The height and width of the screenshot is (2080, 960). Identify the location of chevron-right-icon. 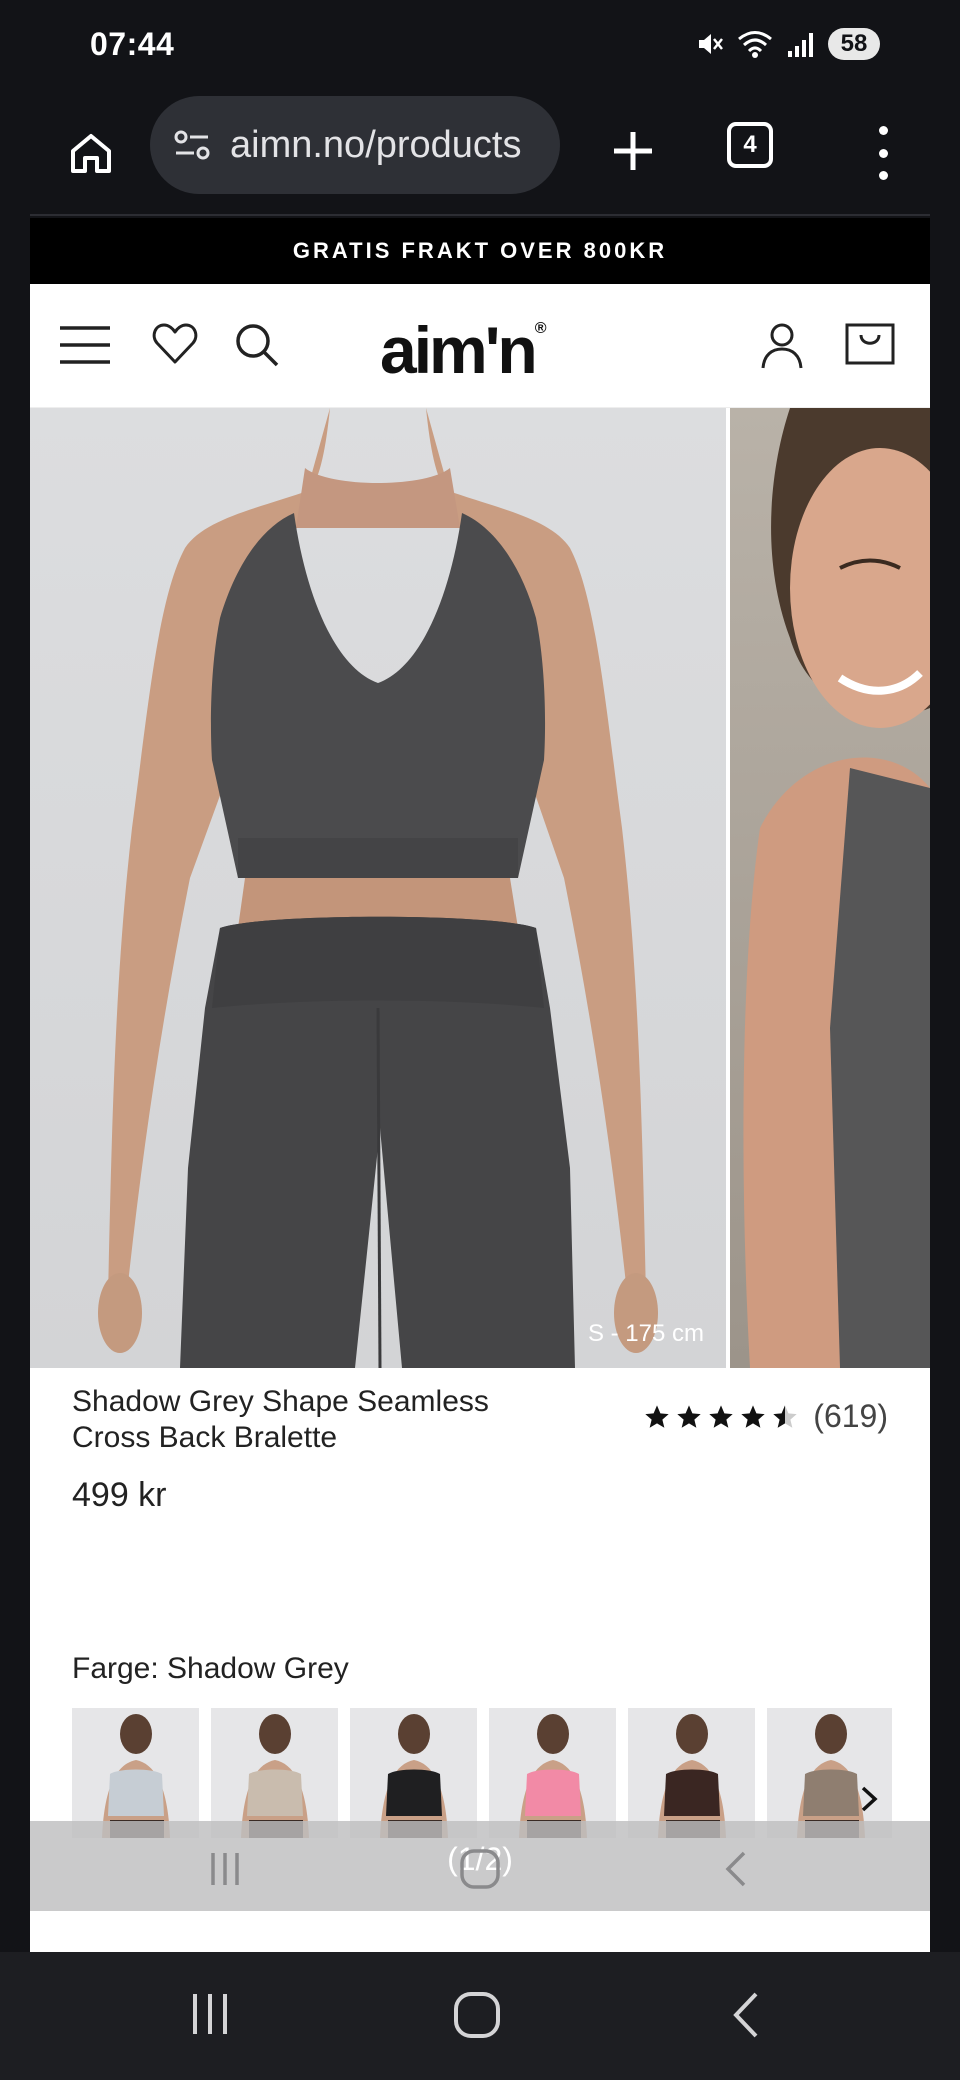
(869, 1799).